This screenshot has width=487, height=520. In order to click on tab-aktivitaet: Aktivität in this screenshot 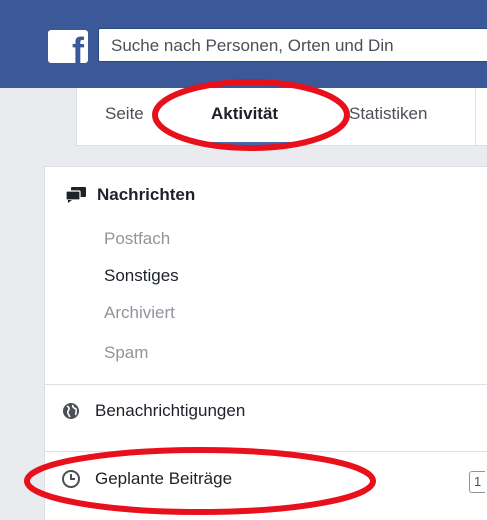, I will do `click(244, 114)`.